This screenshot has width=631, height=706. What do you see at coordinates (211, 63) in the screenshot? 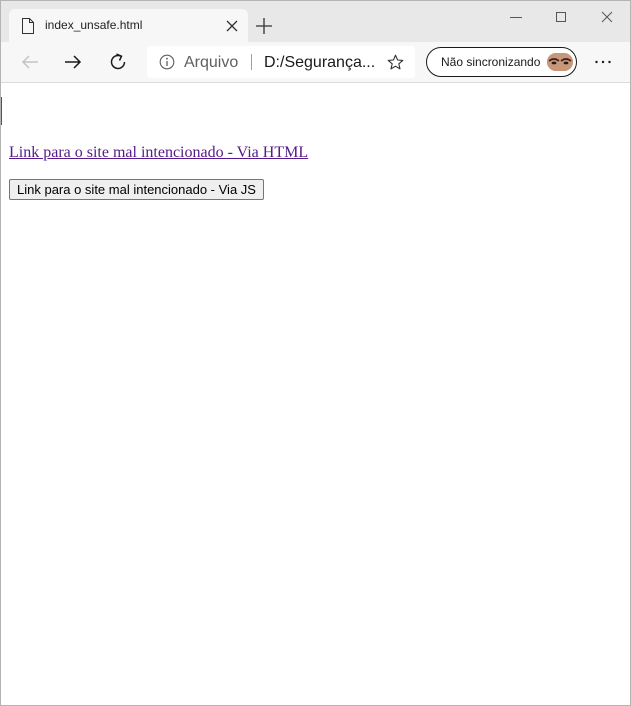
I see `site-info-label: Arquivo` at bounding box center [211, 63].